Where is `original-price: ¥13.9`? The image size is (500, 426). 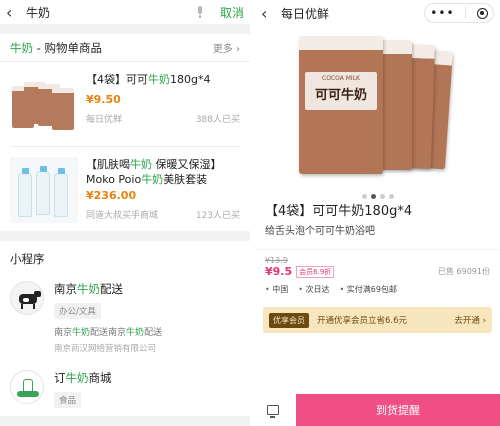 original-price: ¥13.9 is located at coordinates (276, 260).